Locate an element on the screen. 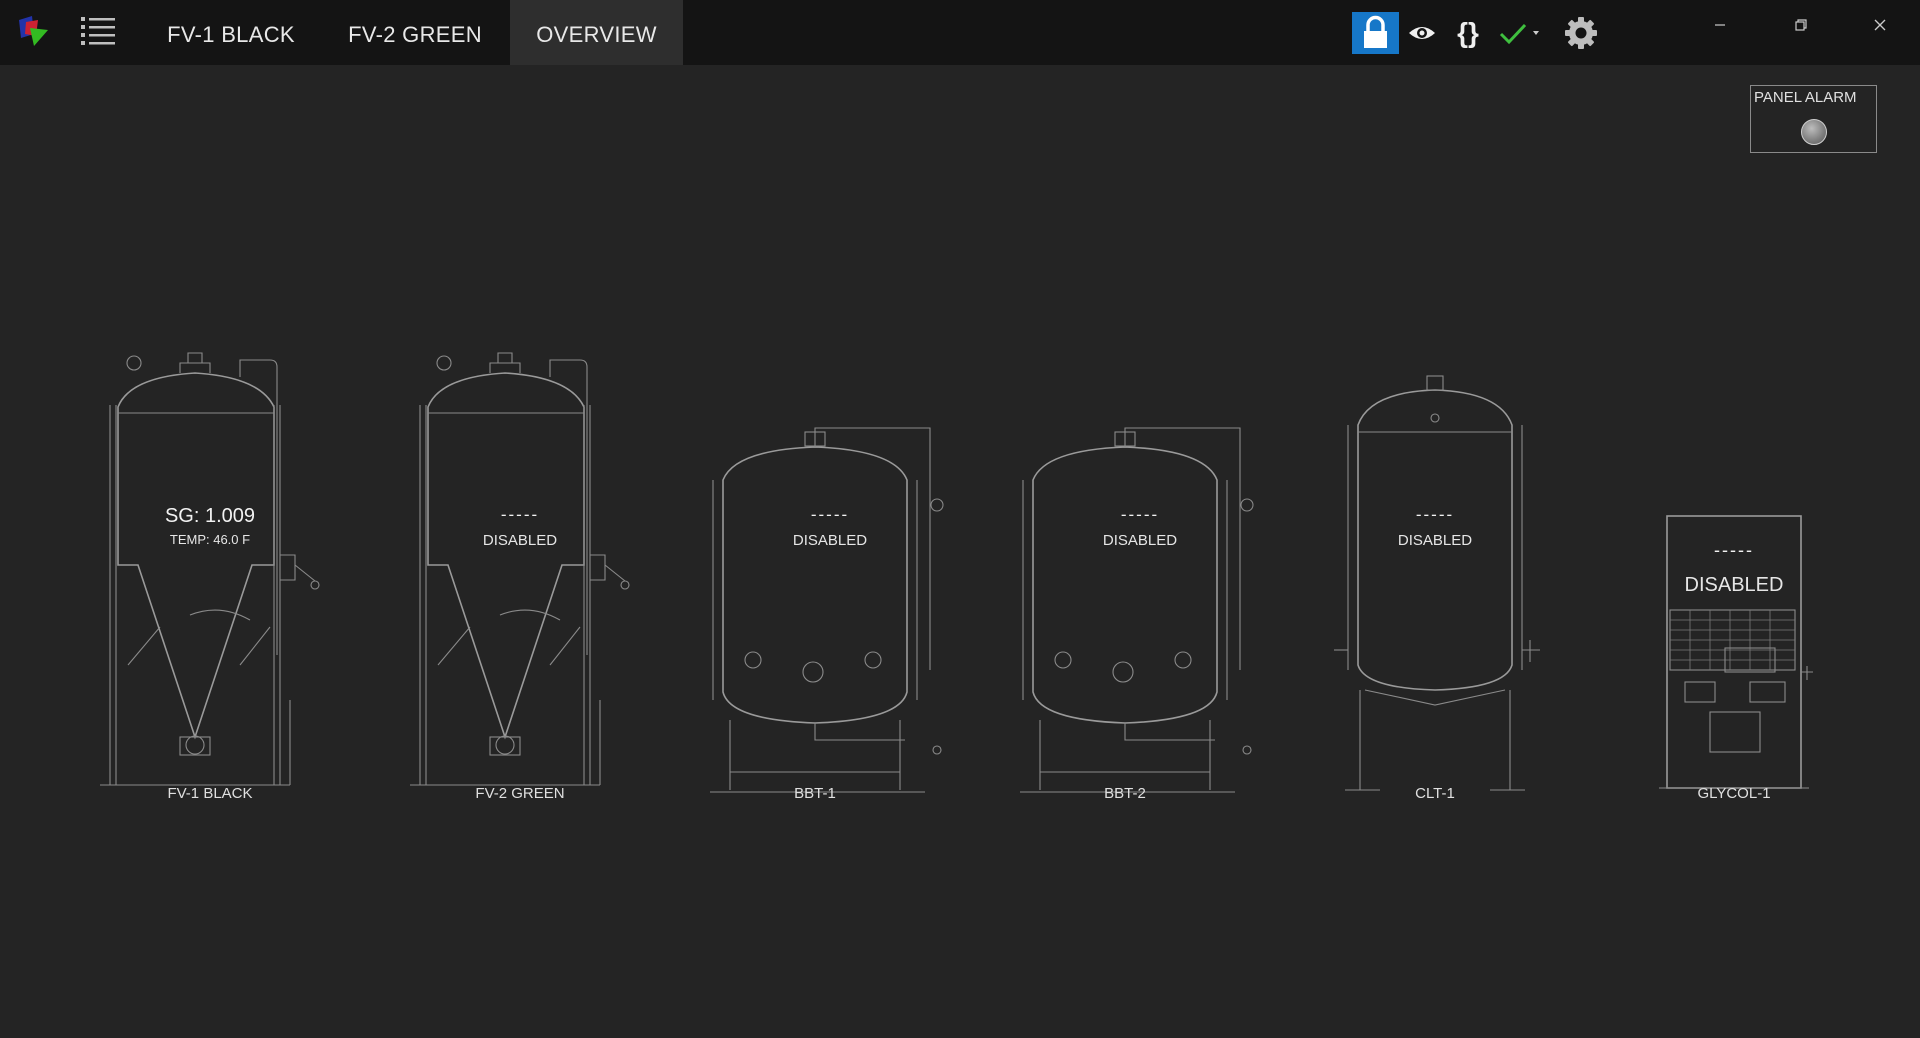 The image size is (1920, 1038). vessel-name-label: FV-1 BLACK is located at coordinates (210, 793).